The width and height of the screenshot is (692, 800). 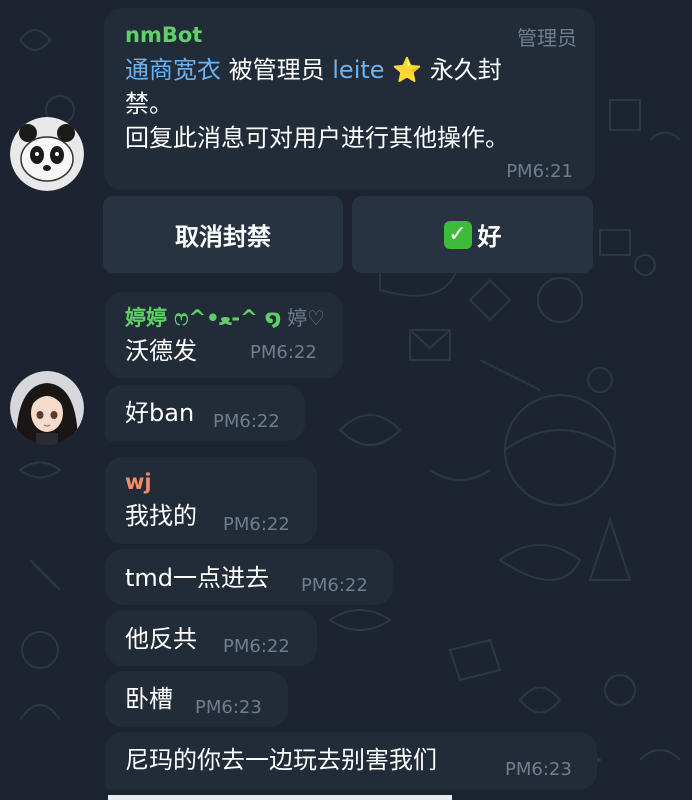 What do you see at coordinates (211, 638) in the screenshot?
I see `message-bubble: 他反共 PM6:22` at bounding box center [211, 638].